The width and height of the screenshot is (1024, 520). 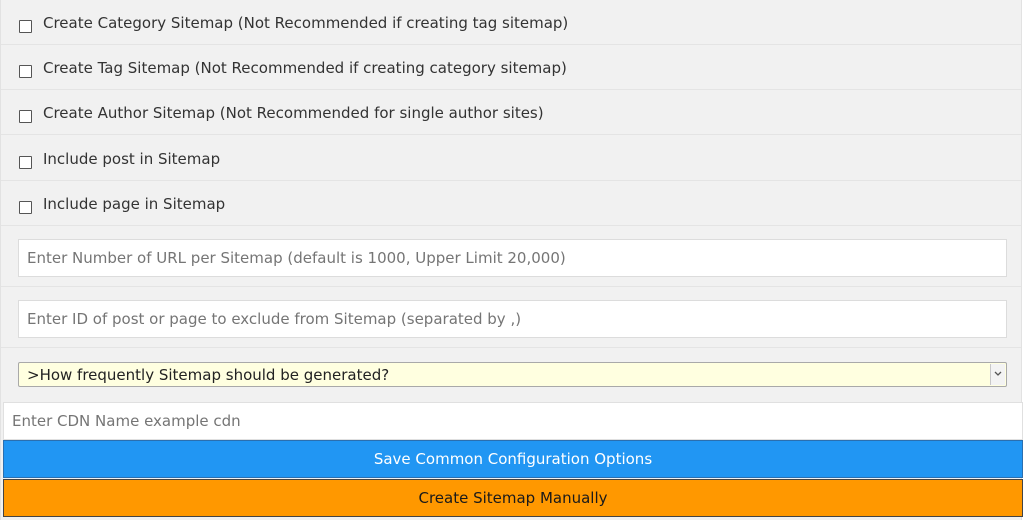 I want to click on select-arrow-button, so click(x=997, y=374).